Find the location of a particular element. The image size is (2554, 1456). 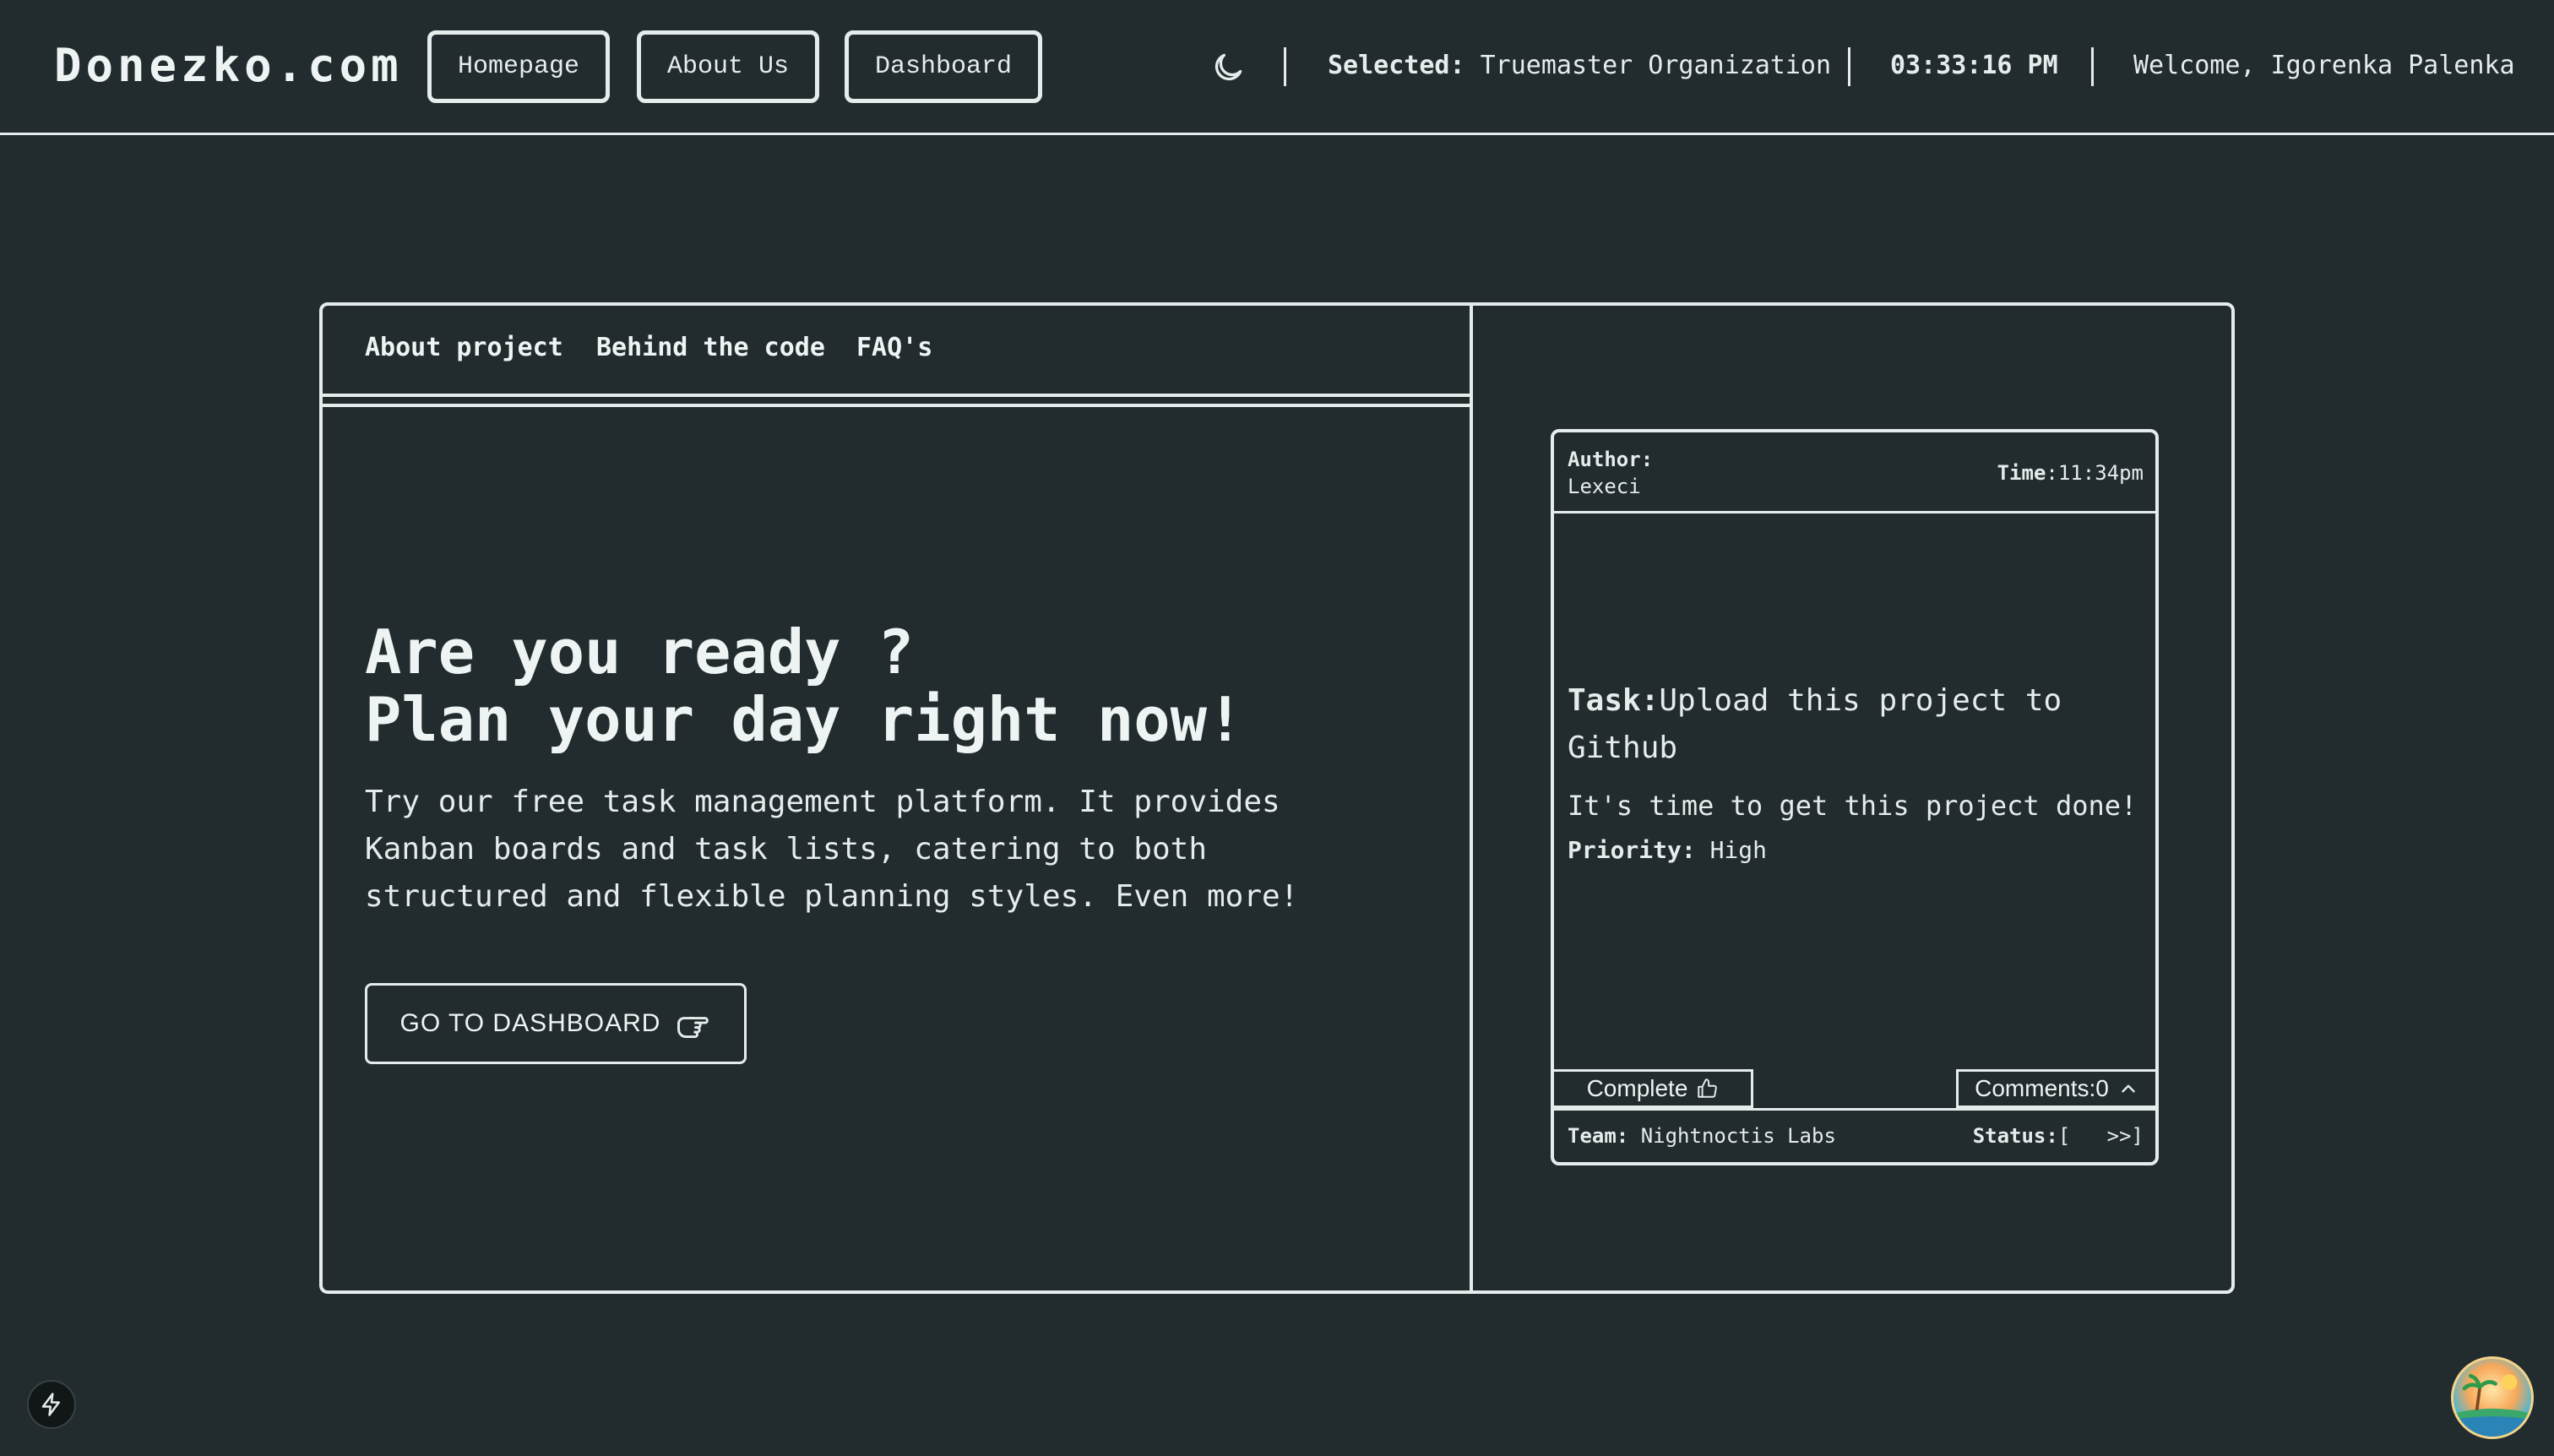

user-avatar is located at coordinates (2492, 1397).